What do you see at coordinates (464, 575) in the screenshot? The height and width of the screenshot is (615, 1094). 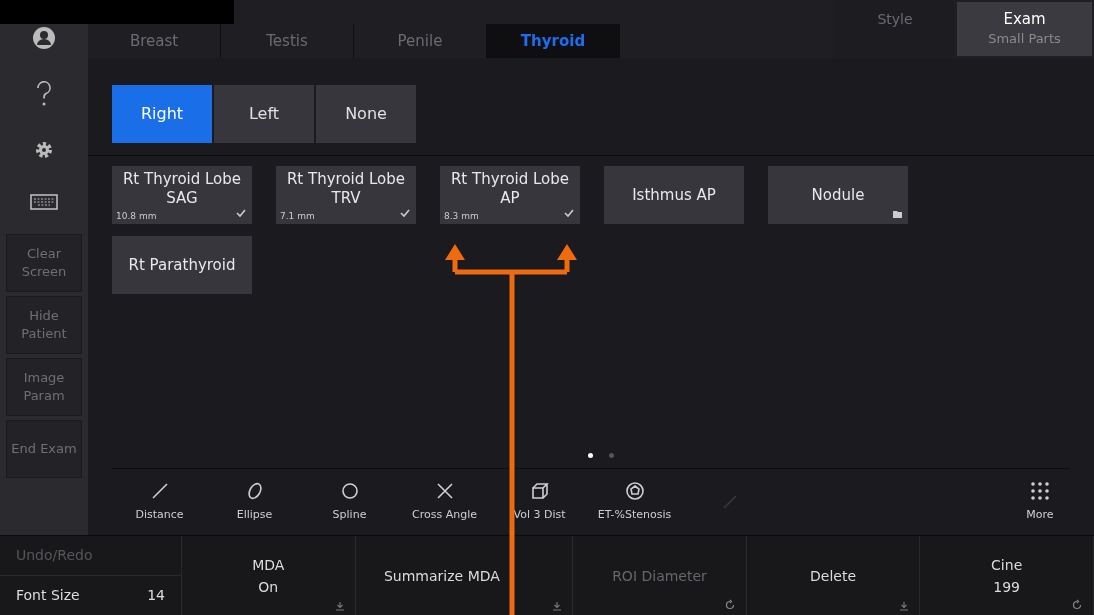 I see `bottom-control: Summarize MDA` at bounding box center [464, 575].